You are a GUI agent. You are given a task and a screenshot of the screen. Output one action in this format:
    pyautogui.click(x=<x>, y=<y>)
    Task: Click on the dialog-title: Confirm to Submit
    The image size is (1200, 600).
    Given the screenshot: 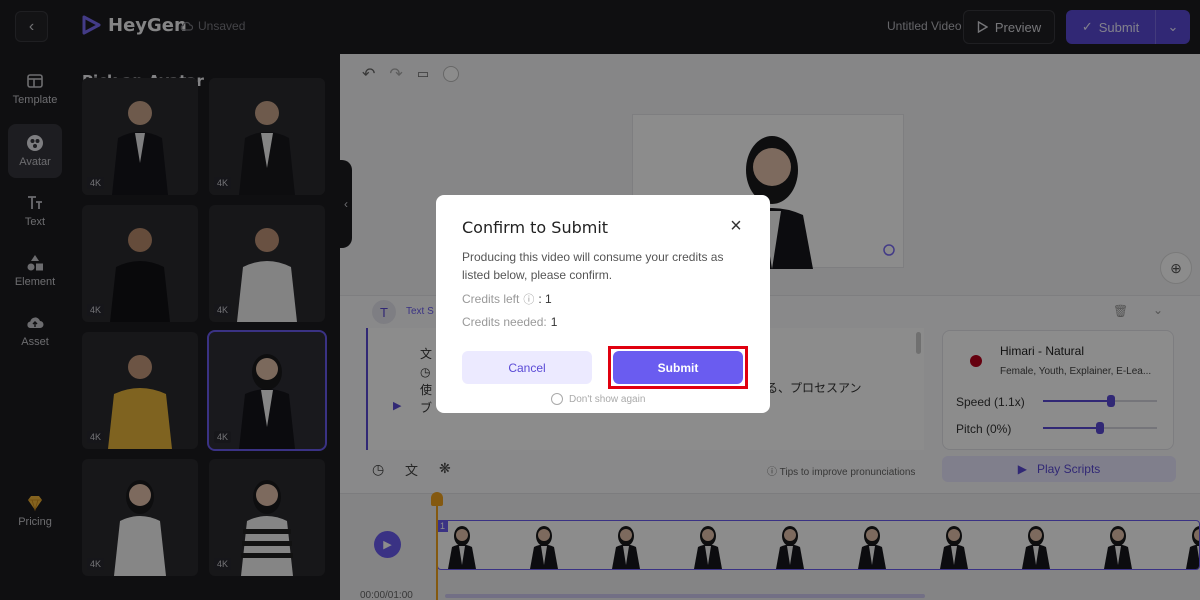 What is the action you would take?
    pyautogui.click(x=535, y=227)
    